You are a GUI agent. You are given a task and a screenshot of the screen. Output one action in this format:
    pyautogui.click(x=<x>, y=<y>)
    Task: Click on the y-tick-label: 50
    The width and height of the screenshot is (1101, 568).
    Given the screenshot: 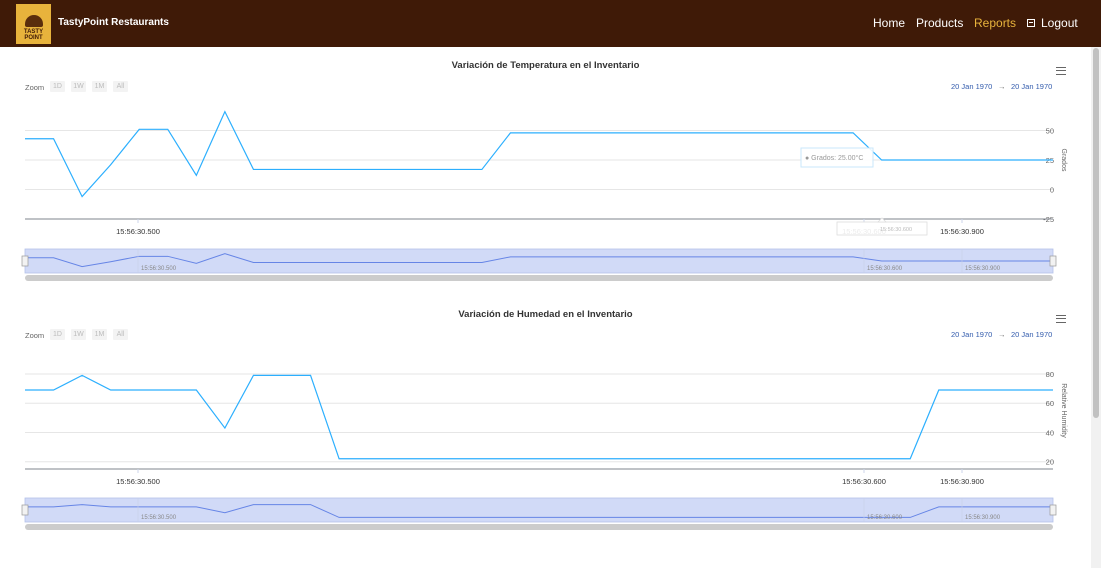 What is the action you would take?
    pyautogui.click(x=1050, y=131)
    